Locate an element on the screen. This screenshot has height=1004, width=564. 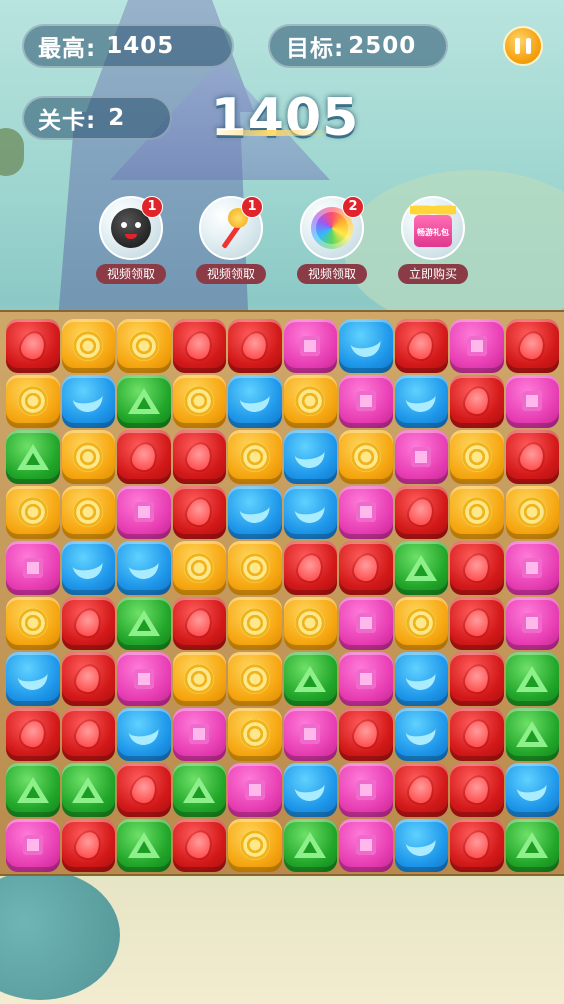
booster-lollipop-bubble: 2 is located at coordinates (332, 228).